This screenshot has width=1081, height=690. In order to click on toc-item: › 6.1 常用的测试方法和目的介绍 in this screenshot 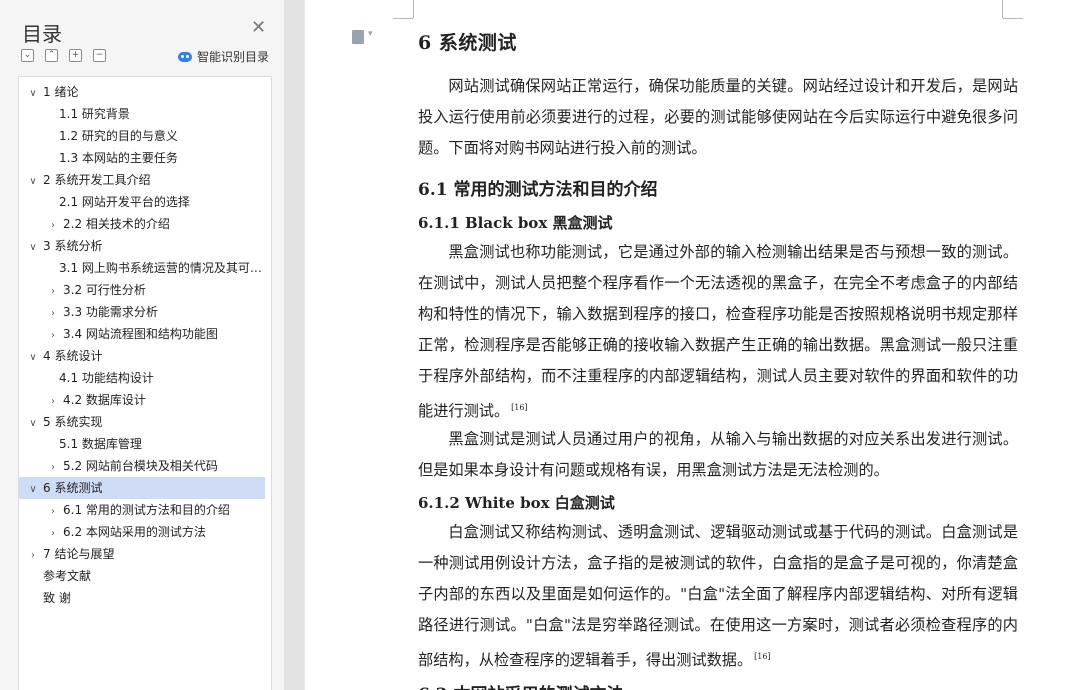, I will do `click(142, 510)`.